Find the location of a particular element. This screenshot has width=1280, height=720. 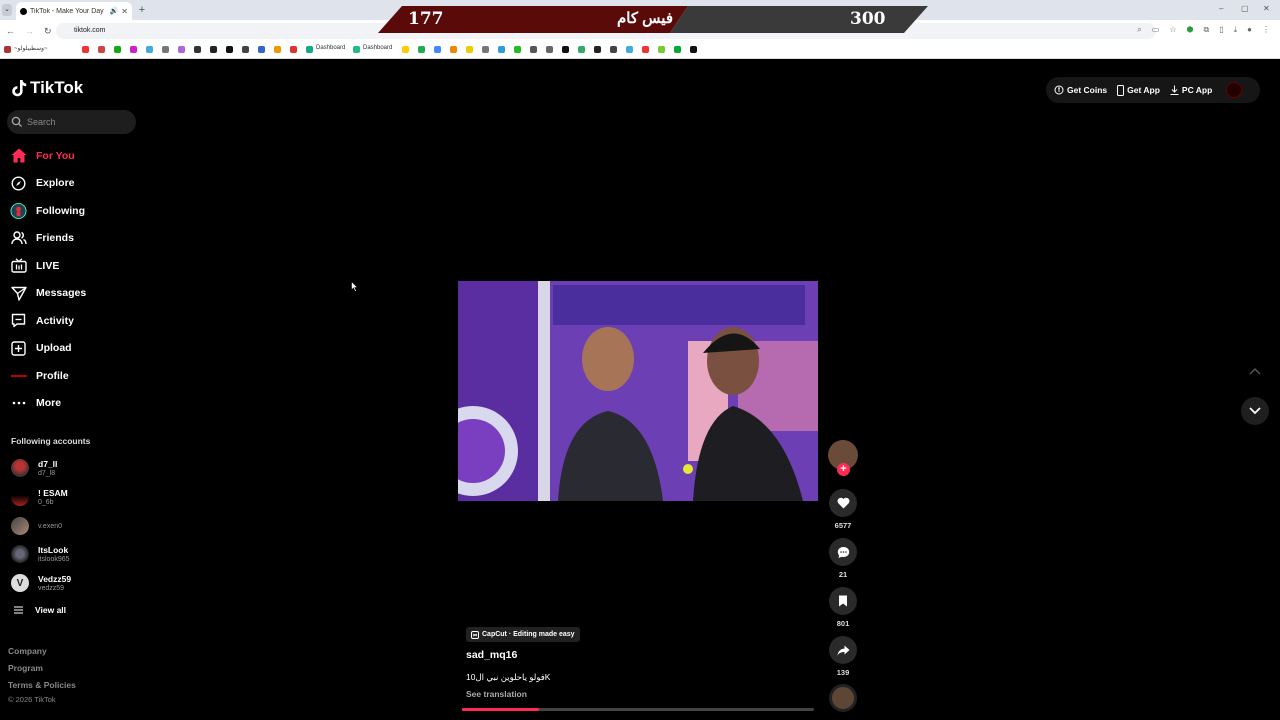

follow-plus-icon: + is located at coordinates (843, 469).